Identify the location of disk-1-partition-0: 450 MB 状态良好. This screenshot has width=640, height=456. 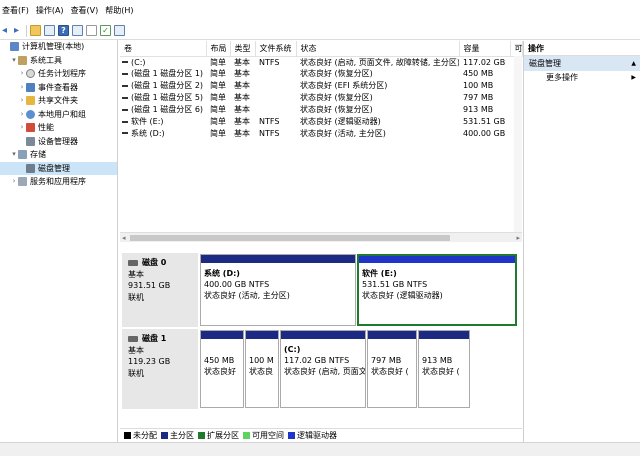
(222, 369).